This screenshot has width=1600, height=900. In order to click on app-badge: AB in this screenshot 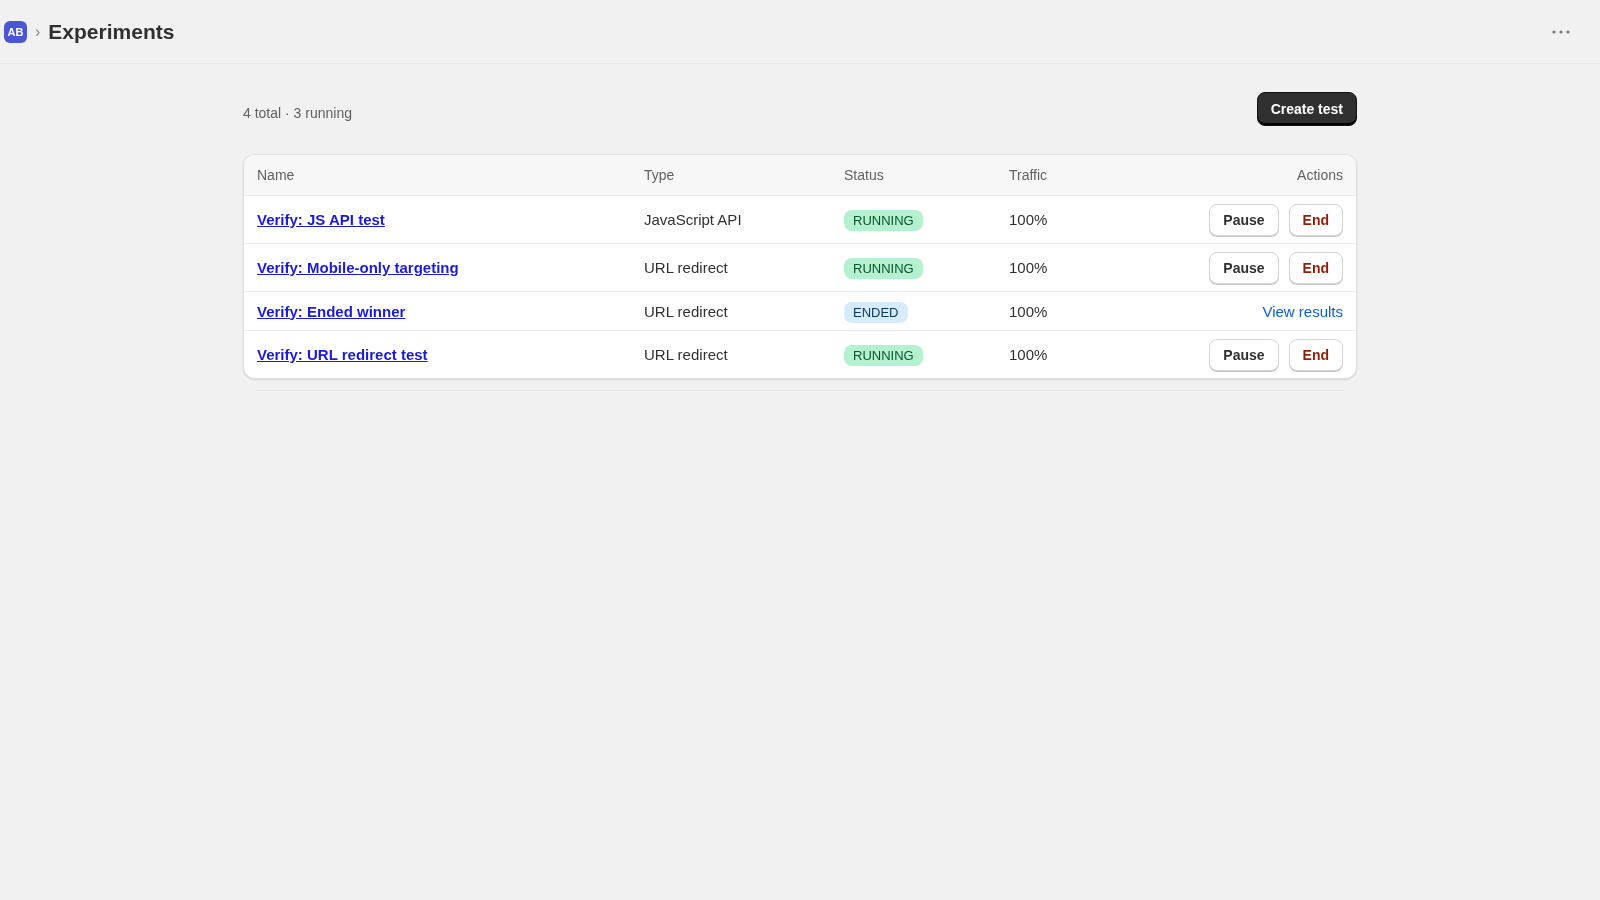, I will do `click(15, 31)`.